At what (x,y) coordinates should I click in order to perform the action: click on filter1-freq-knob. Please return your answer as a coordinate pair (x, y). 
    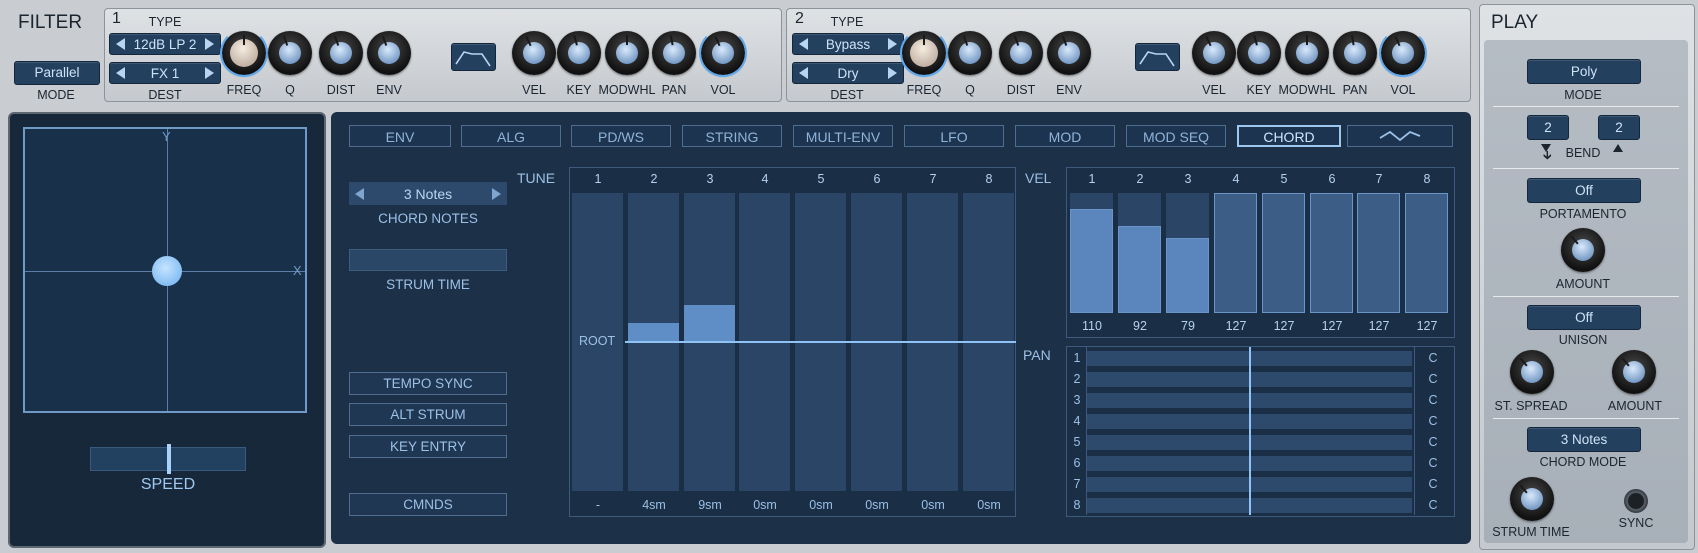
    Looking at the image, I should click on (244, 53).